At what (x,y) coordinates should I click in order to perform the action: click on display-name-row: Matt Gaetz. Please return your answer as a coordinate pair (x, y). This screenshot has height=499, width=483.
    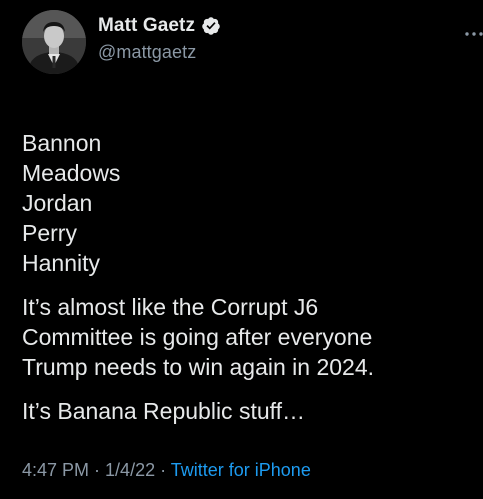
    Looking at the image, I should click on (159, 26).